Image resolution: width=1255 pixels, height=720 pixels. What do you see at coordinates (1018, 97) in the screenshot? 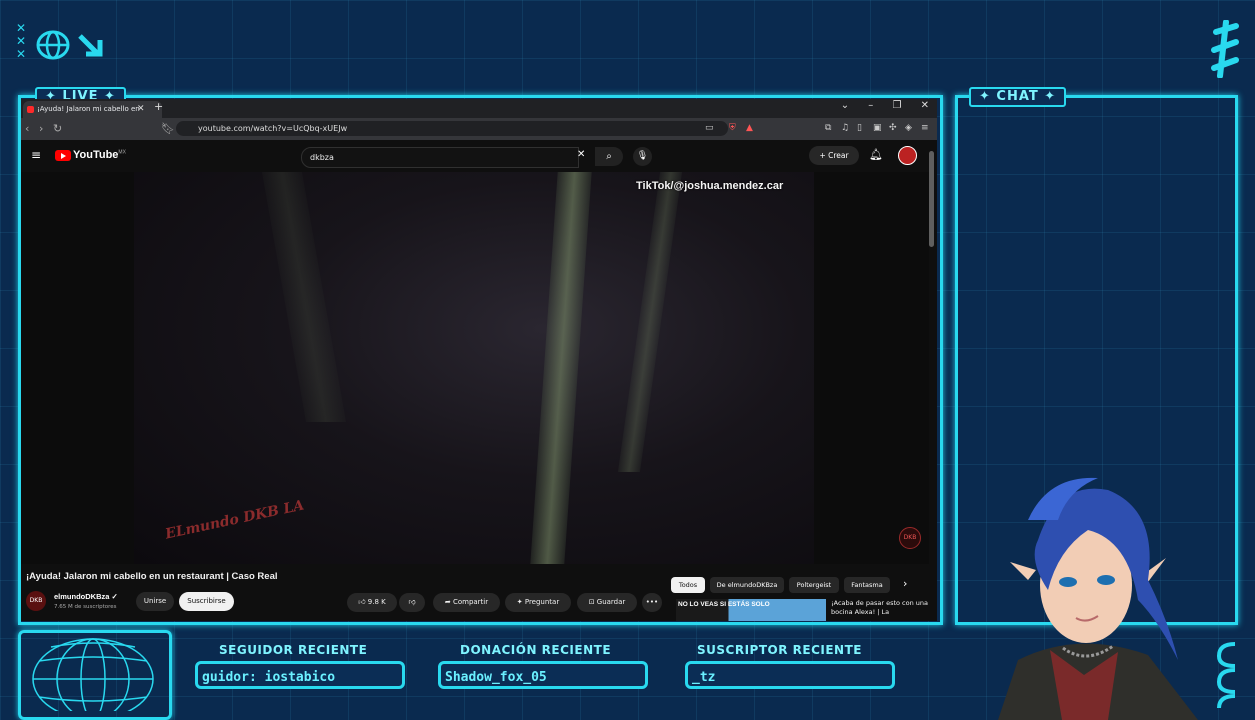
I see `chat-label: ✦ CHAT ✦` at bounding box center [1018, 97].